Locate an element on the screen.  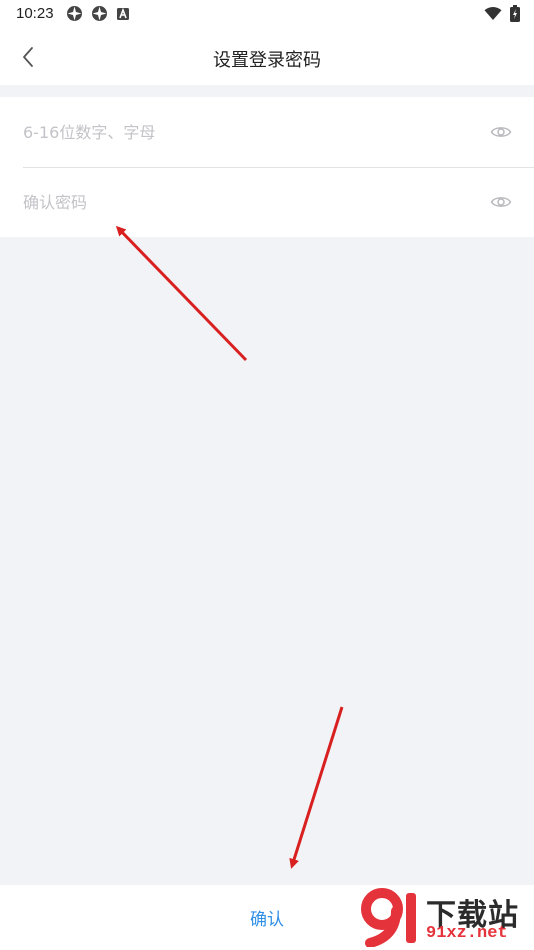
status-icons-right is located at coordinates (502, 13).